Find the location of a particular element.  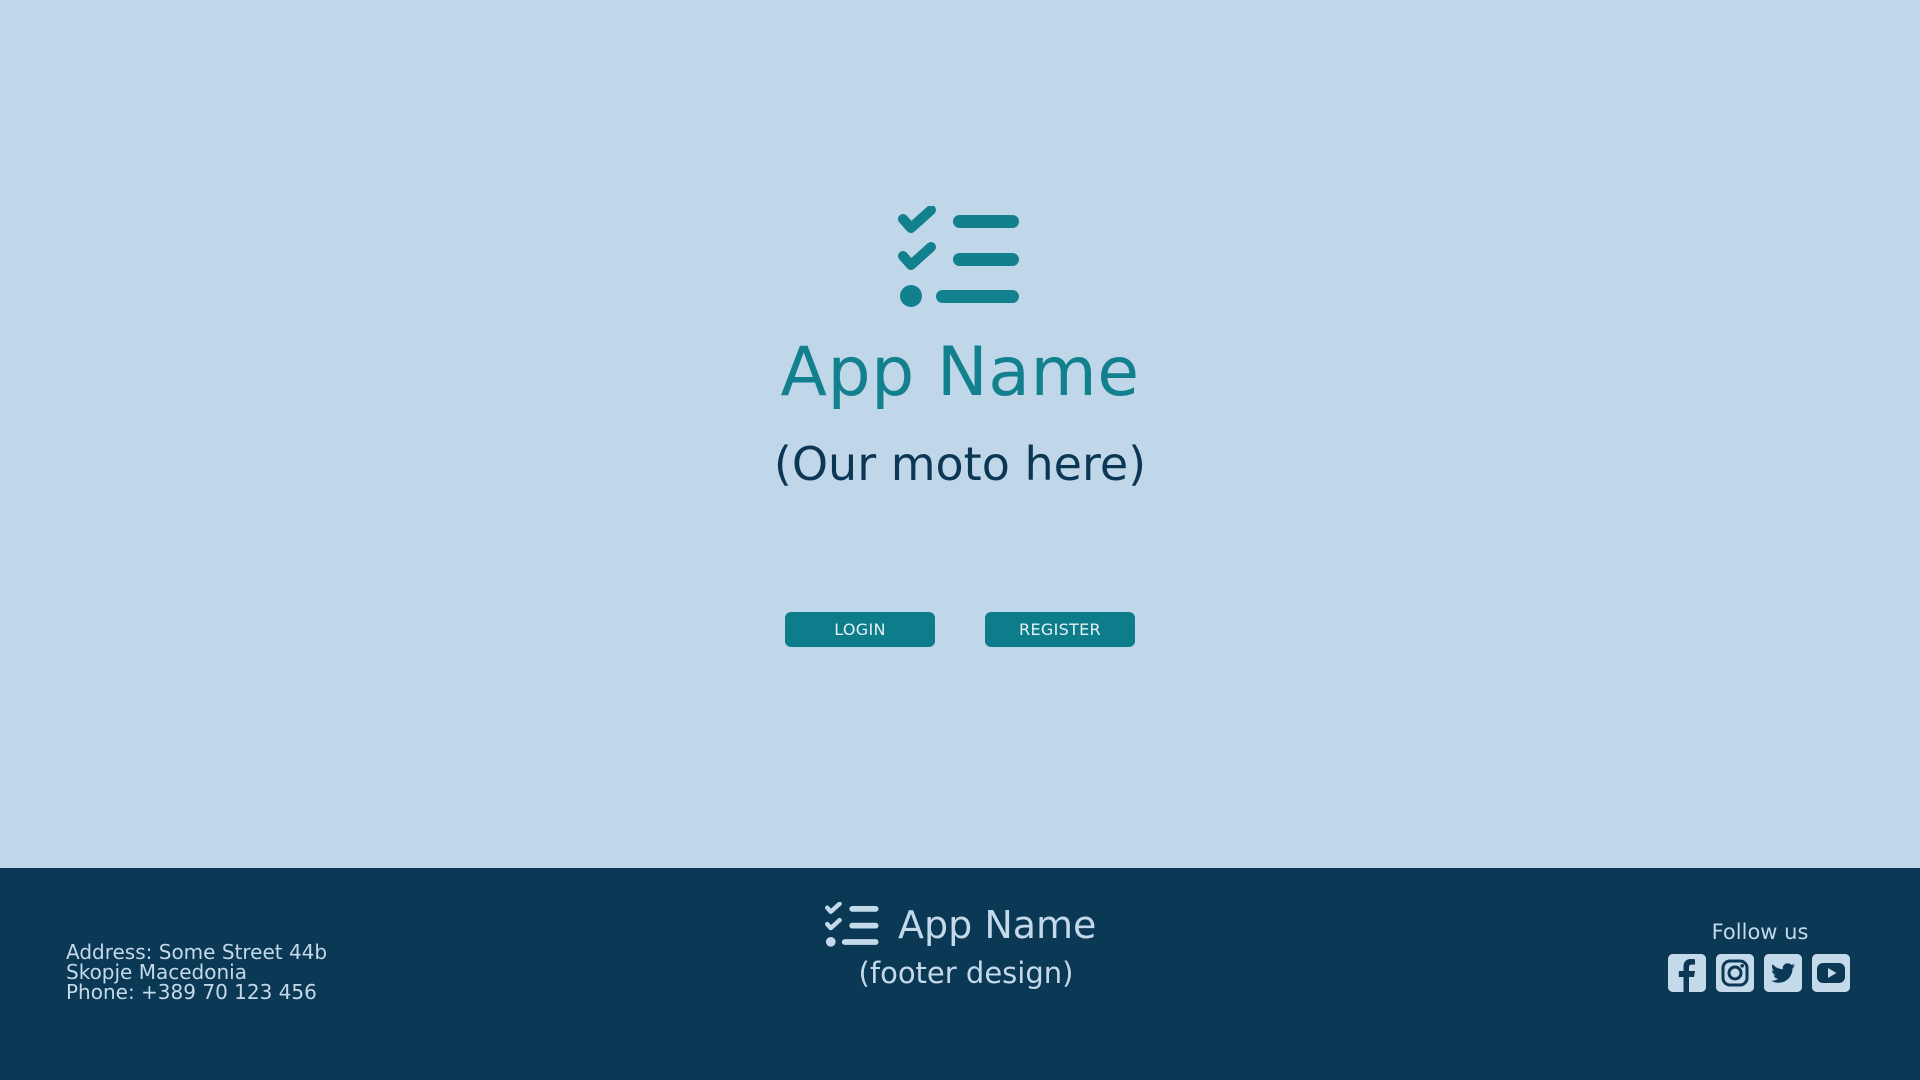

twitter-icon is located at coordinates (1783, 973).